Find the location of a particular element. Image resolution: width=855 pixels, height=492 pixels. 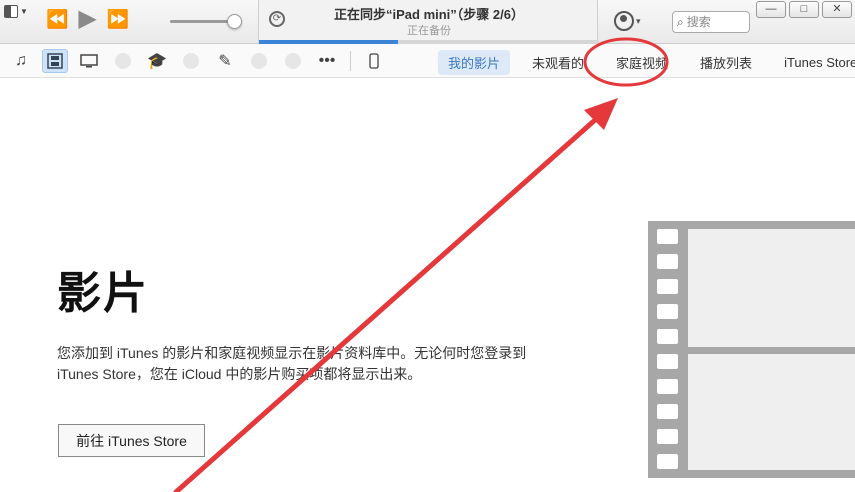

search-input is located at coordinates (712, 22).